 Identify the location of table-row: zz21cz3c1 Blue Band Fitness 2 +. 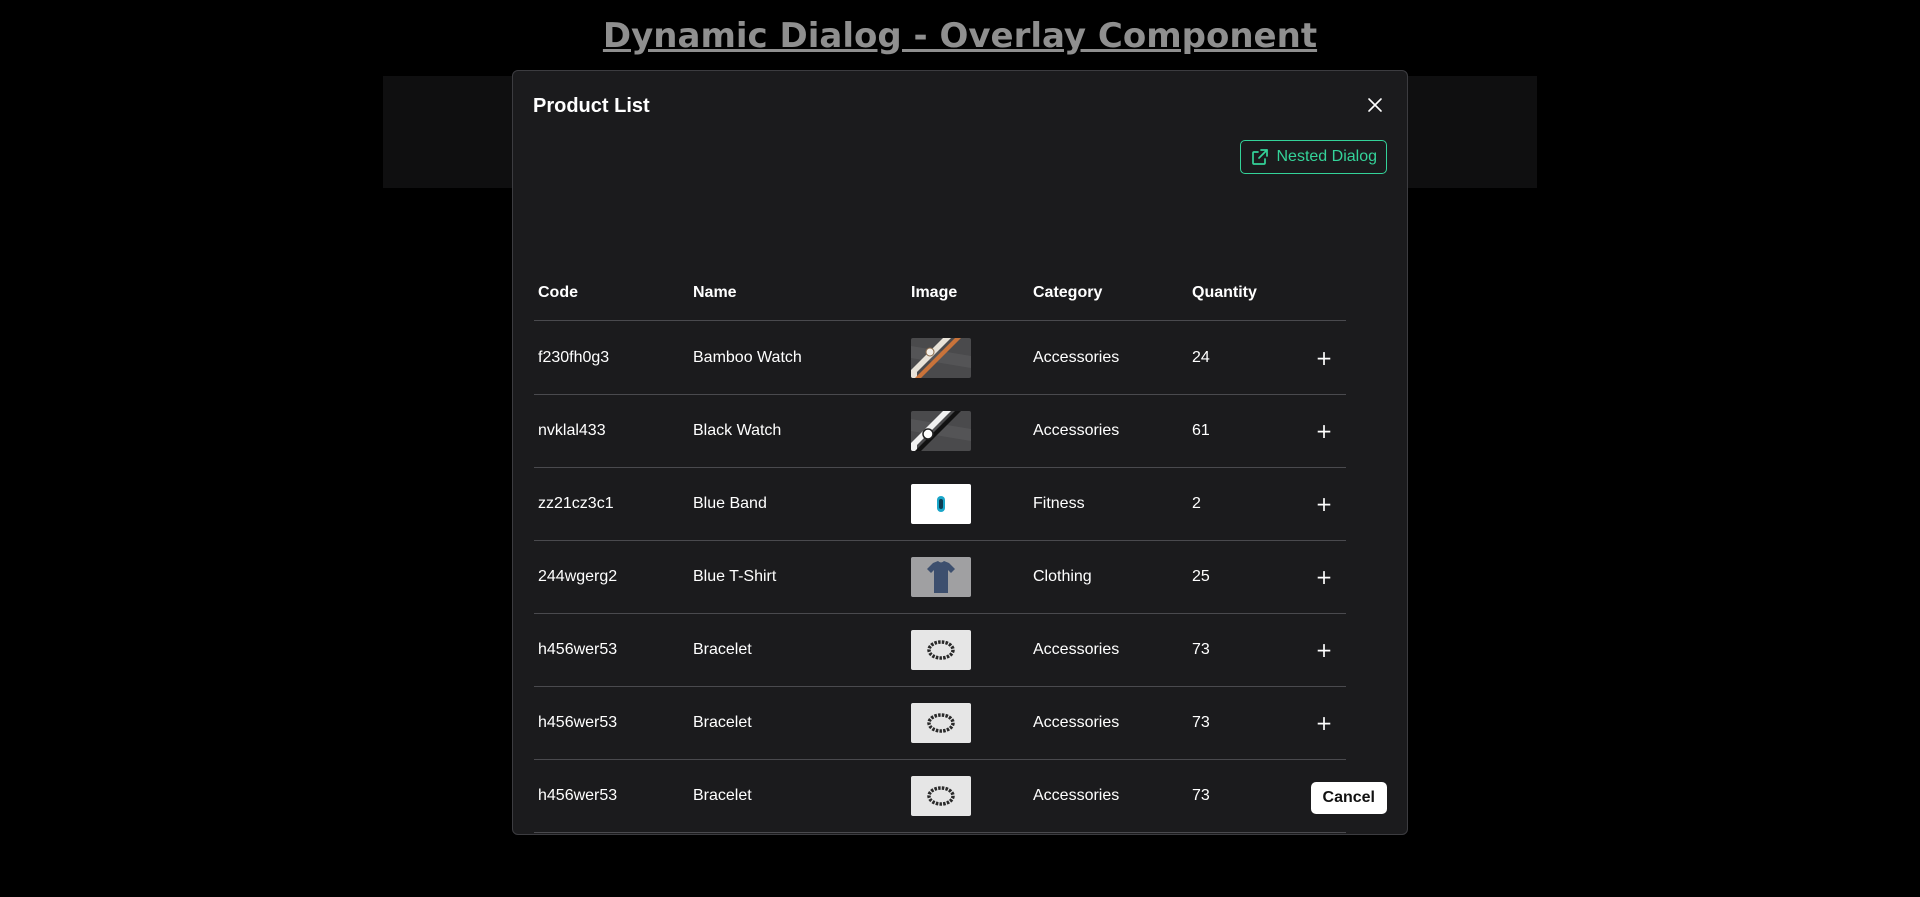
(940, 504).